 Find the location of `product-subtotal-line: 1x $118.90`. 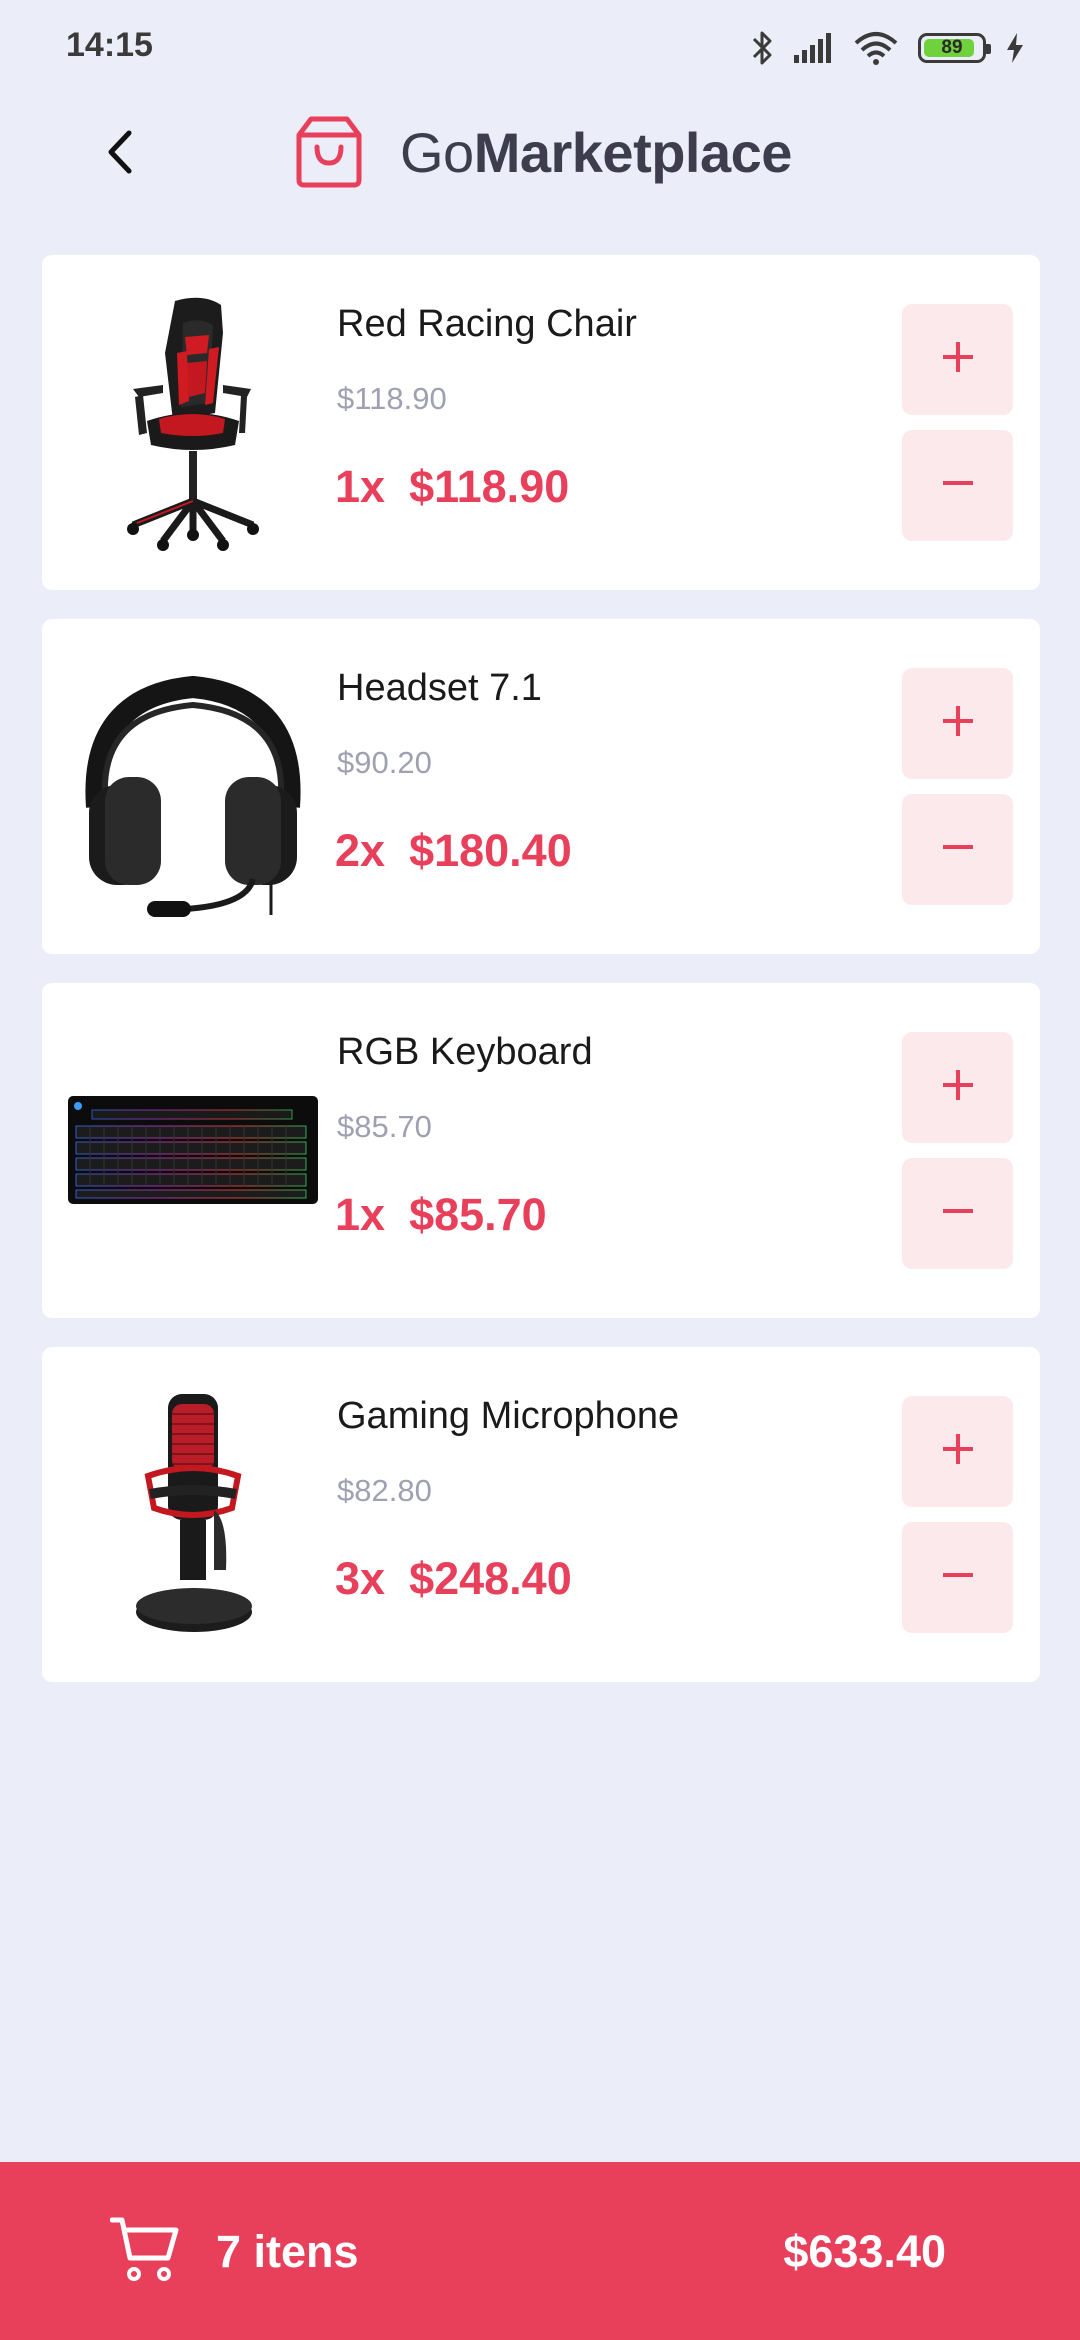

product-subtotal-line: 1x $118.90 is located at coordinates (452, 487).